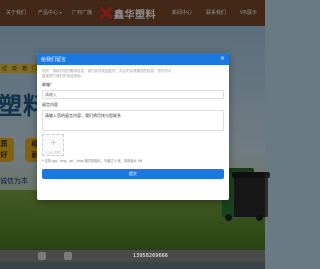 The image size is (320, 269). What do you see at coordinates (133, 174) in the screenshot?
I see `submit-button: 提交` at bounding box center [133, 174].